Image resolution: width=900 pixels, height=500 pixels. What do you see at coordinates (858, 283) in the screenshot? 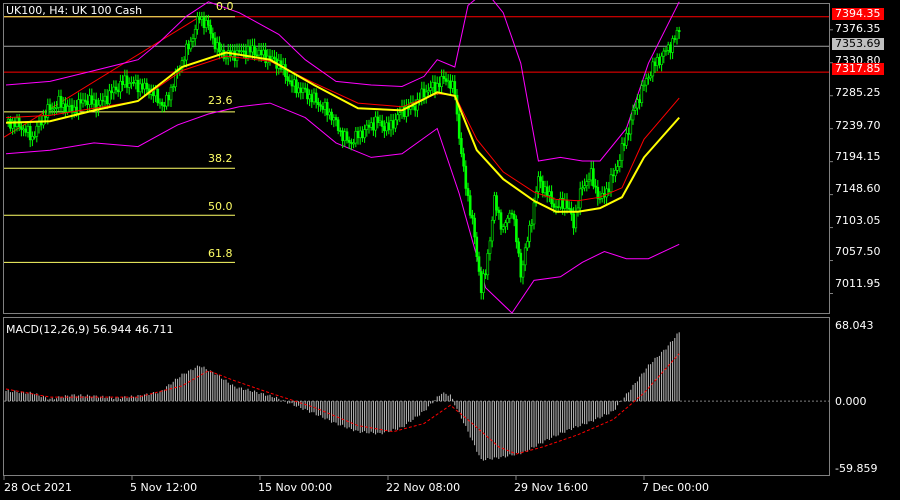
I see `price-tick: 7011.95` at bounding box center [858, 283].